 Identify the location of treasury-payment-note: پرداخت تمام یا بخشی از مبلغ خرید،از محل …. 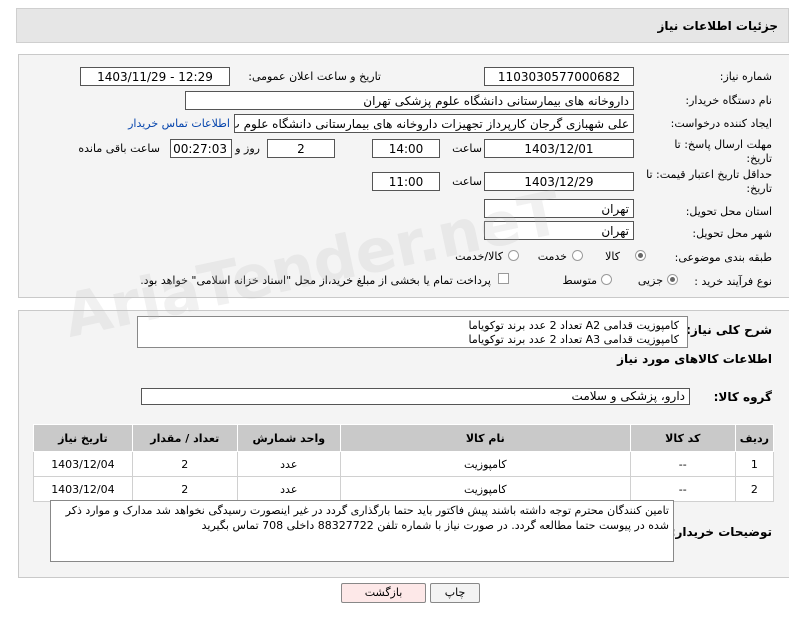
(315, 280).